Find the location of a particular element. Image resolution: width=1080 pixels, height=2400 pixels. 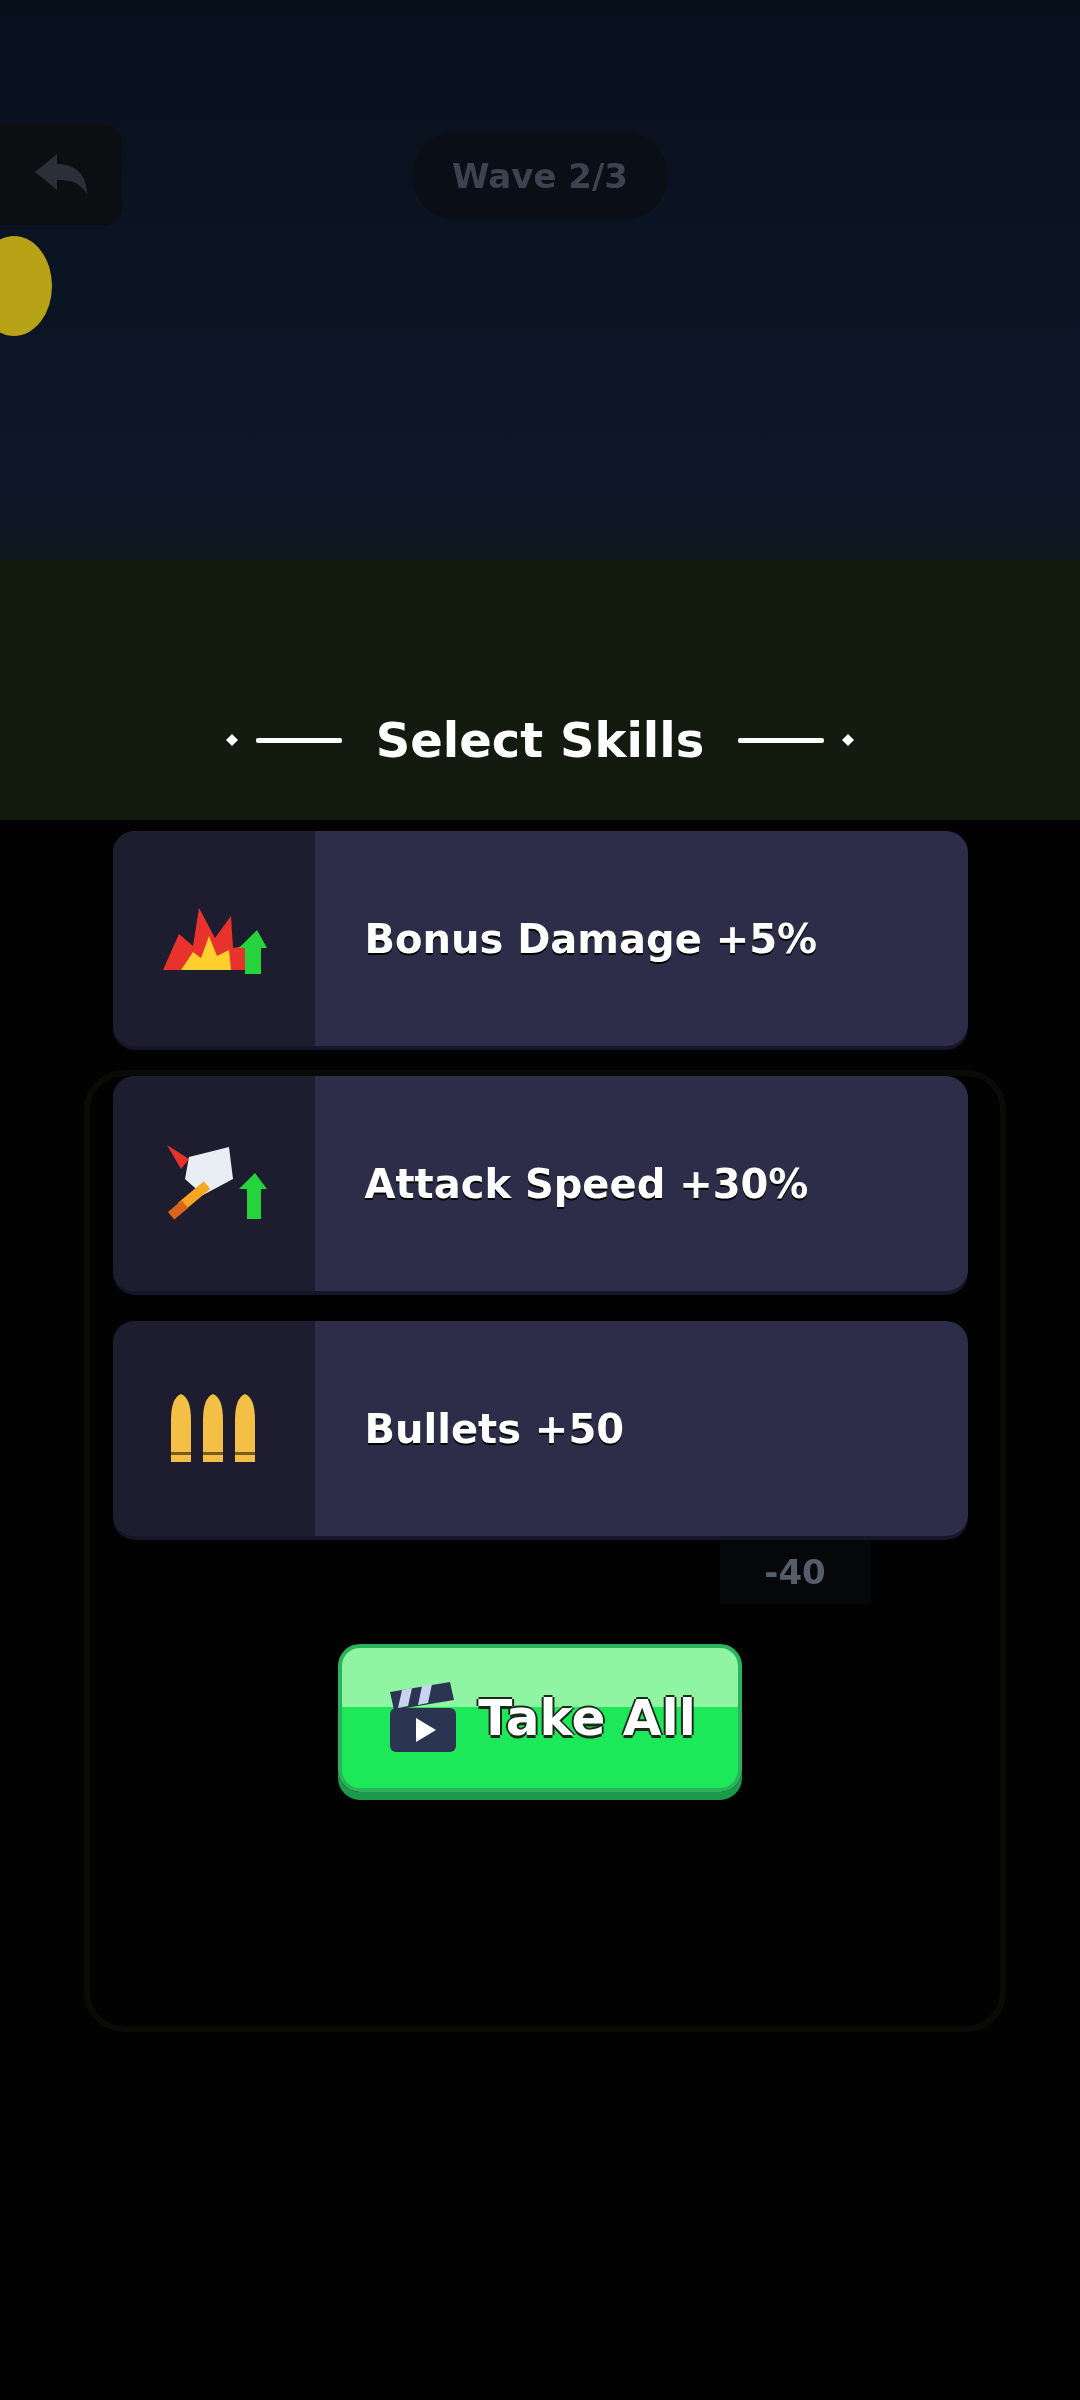

back-button is located at coordinates (61, 175).